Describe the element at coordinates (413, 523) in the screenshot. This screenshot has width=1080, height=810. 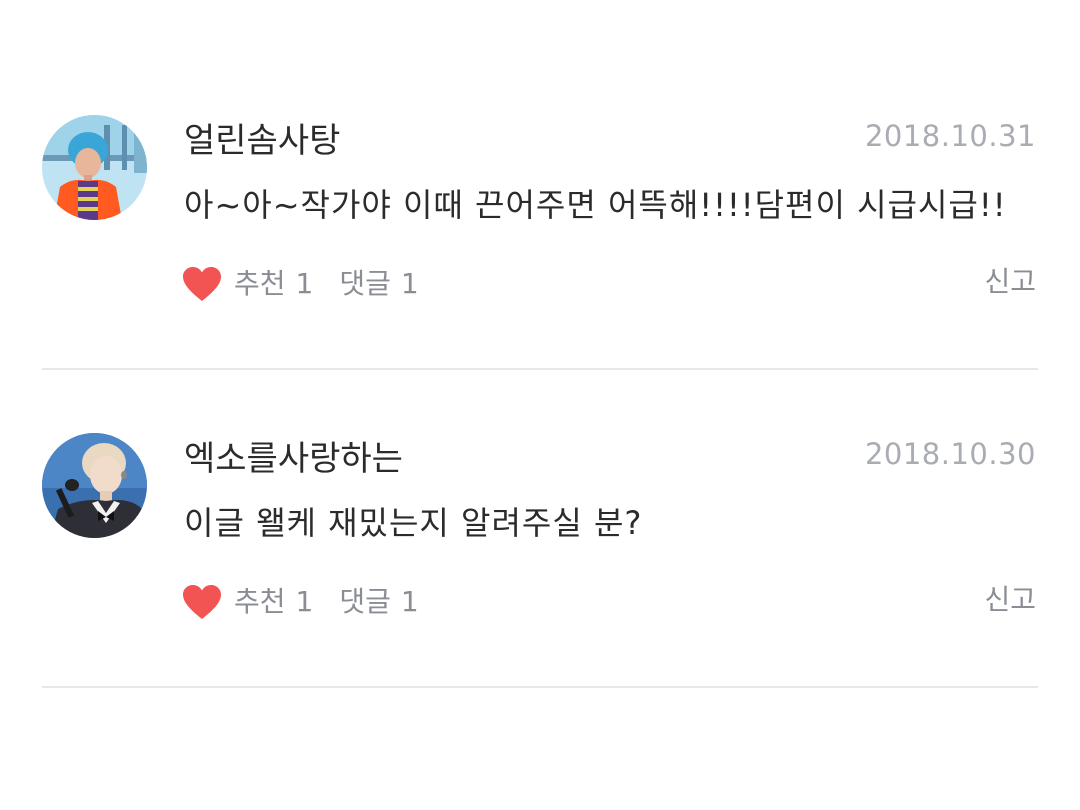
I see `comment-text: 이글 왤케 재밌는지 알려주실 분?` at that location.